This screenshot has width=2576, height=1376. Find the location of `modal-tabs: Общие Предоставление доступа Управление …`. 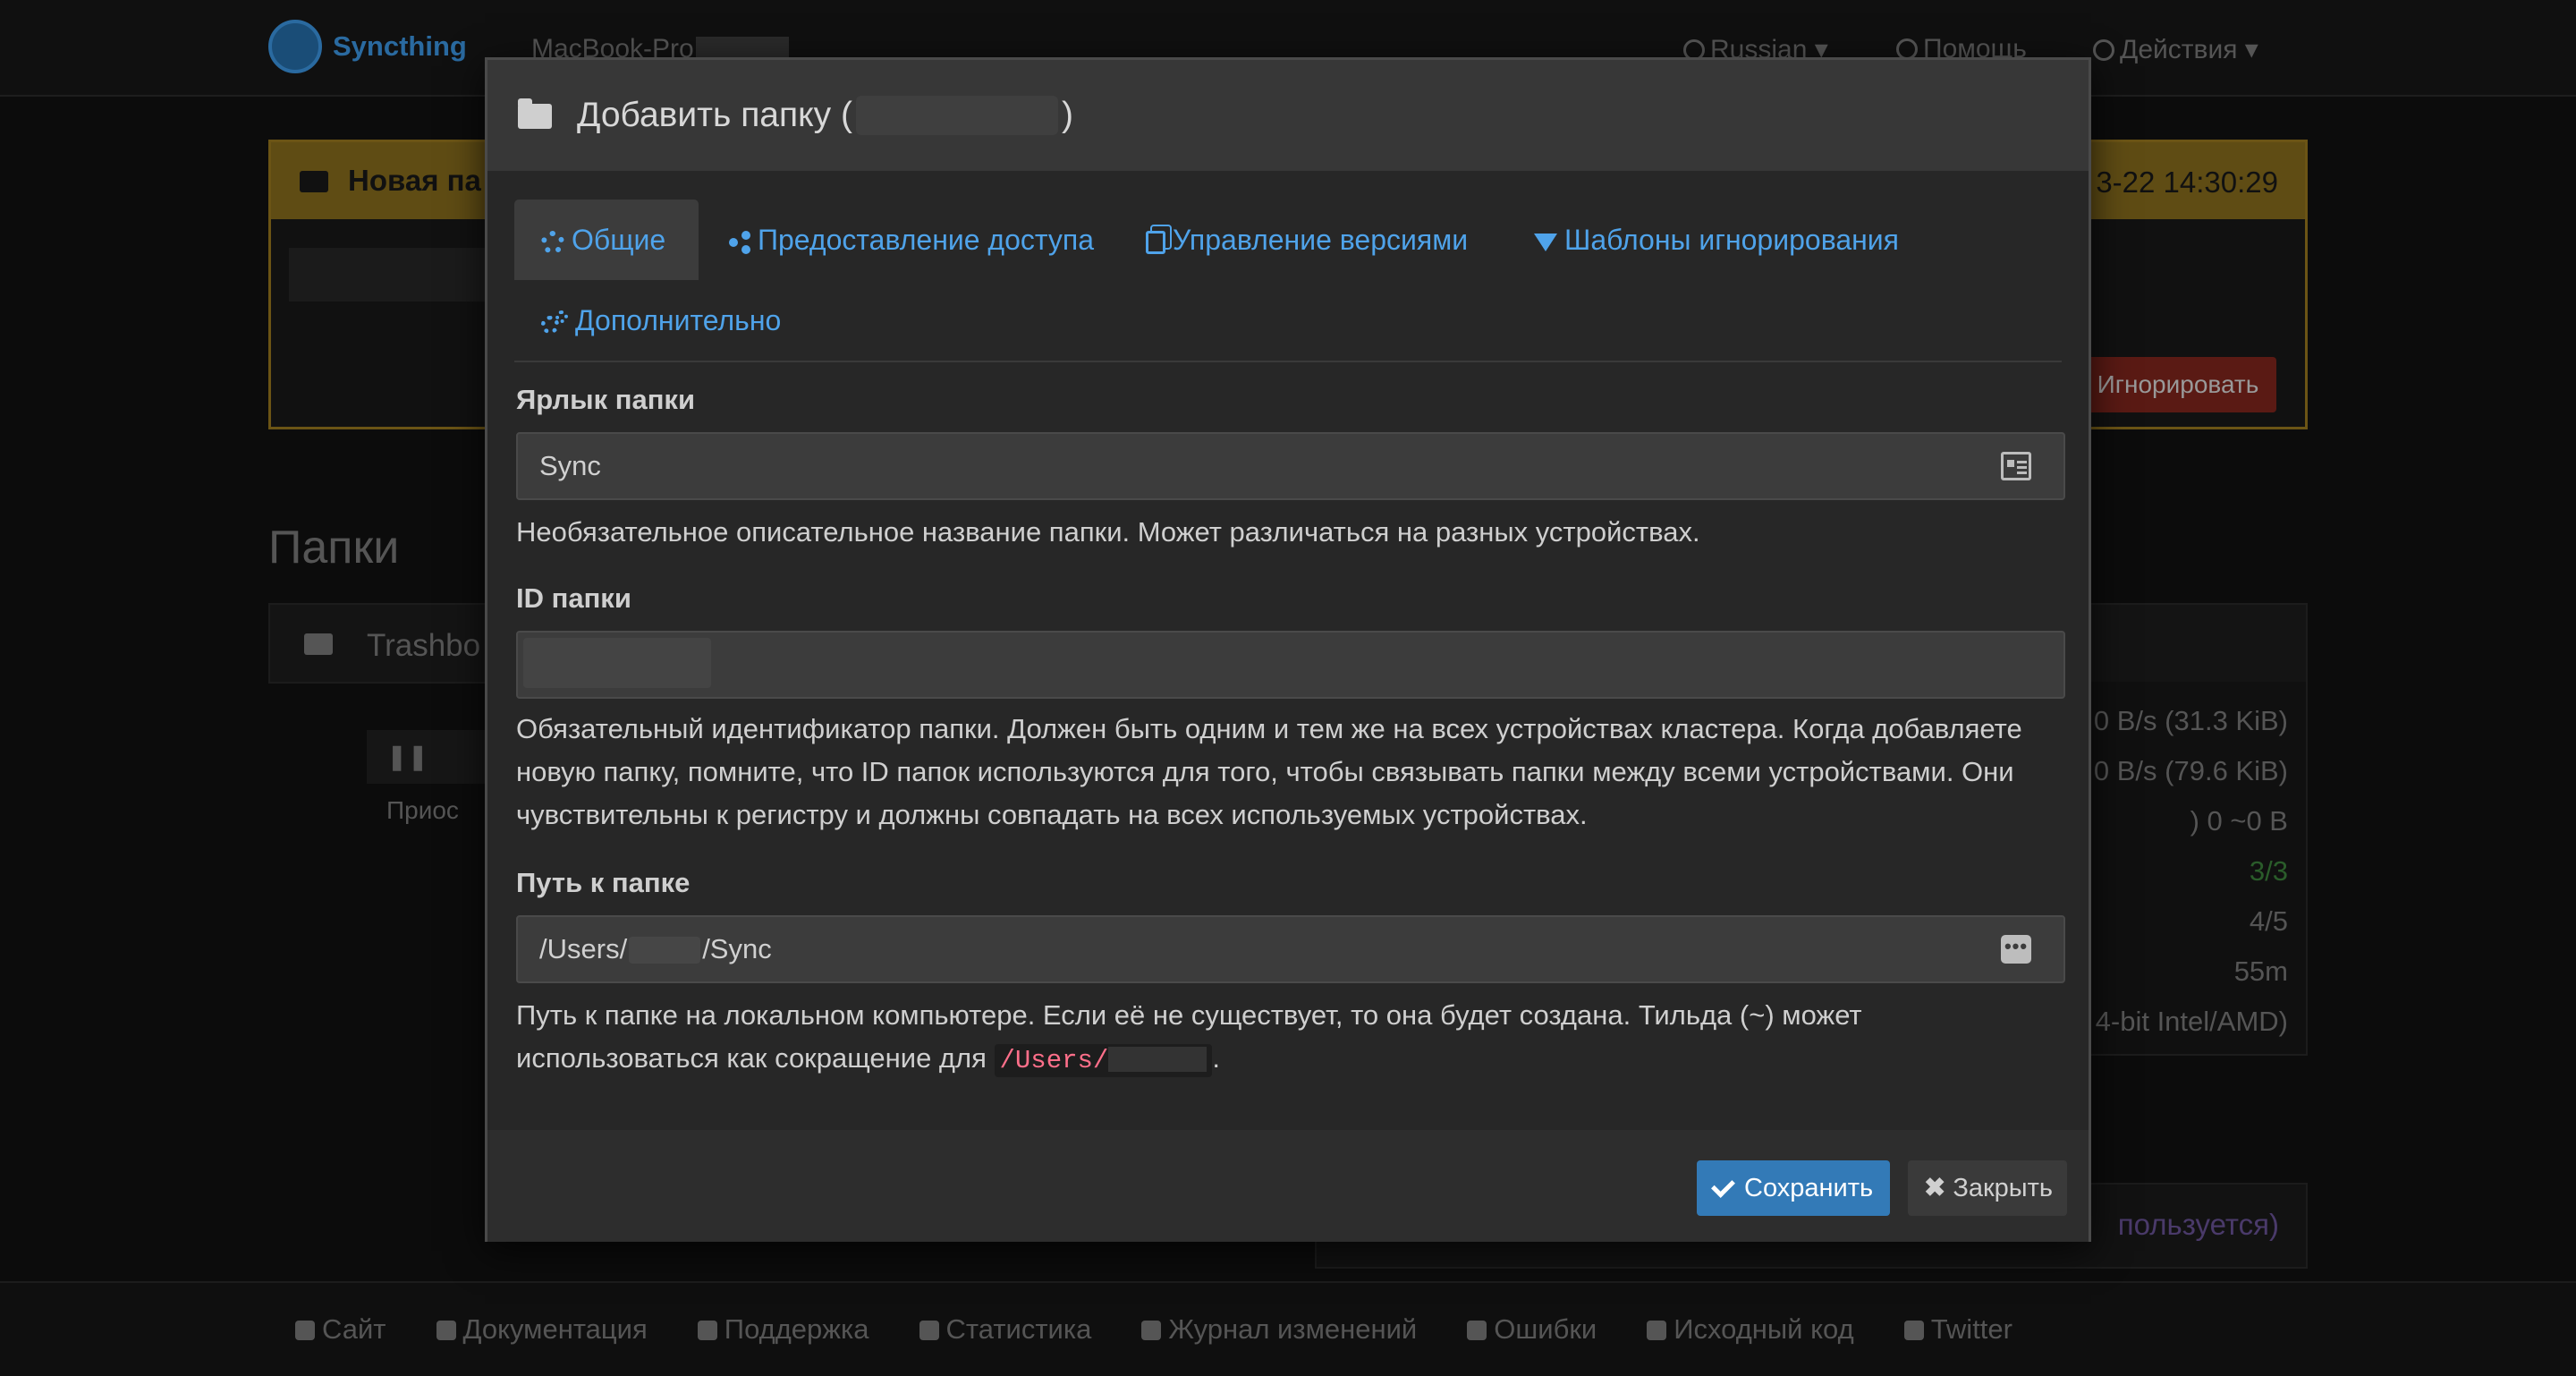

modal-tabs: Общие Предоставление доступа Управление … is located at coordinates (1288, 281).